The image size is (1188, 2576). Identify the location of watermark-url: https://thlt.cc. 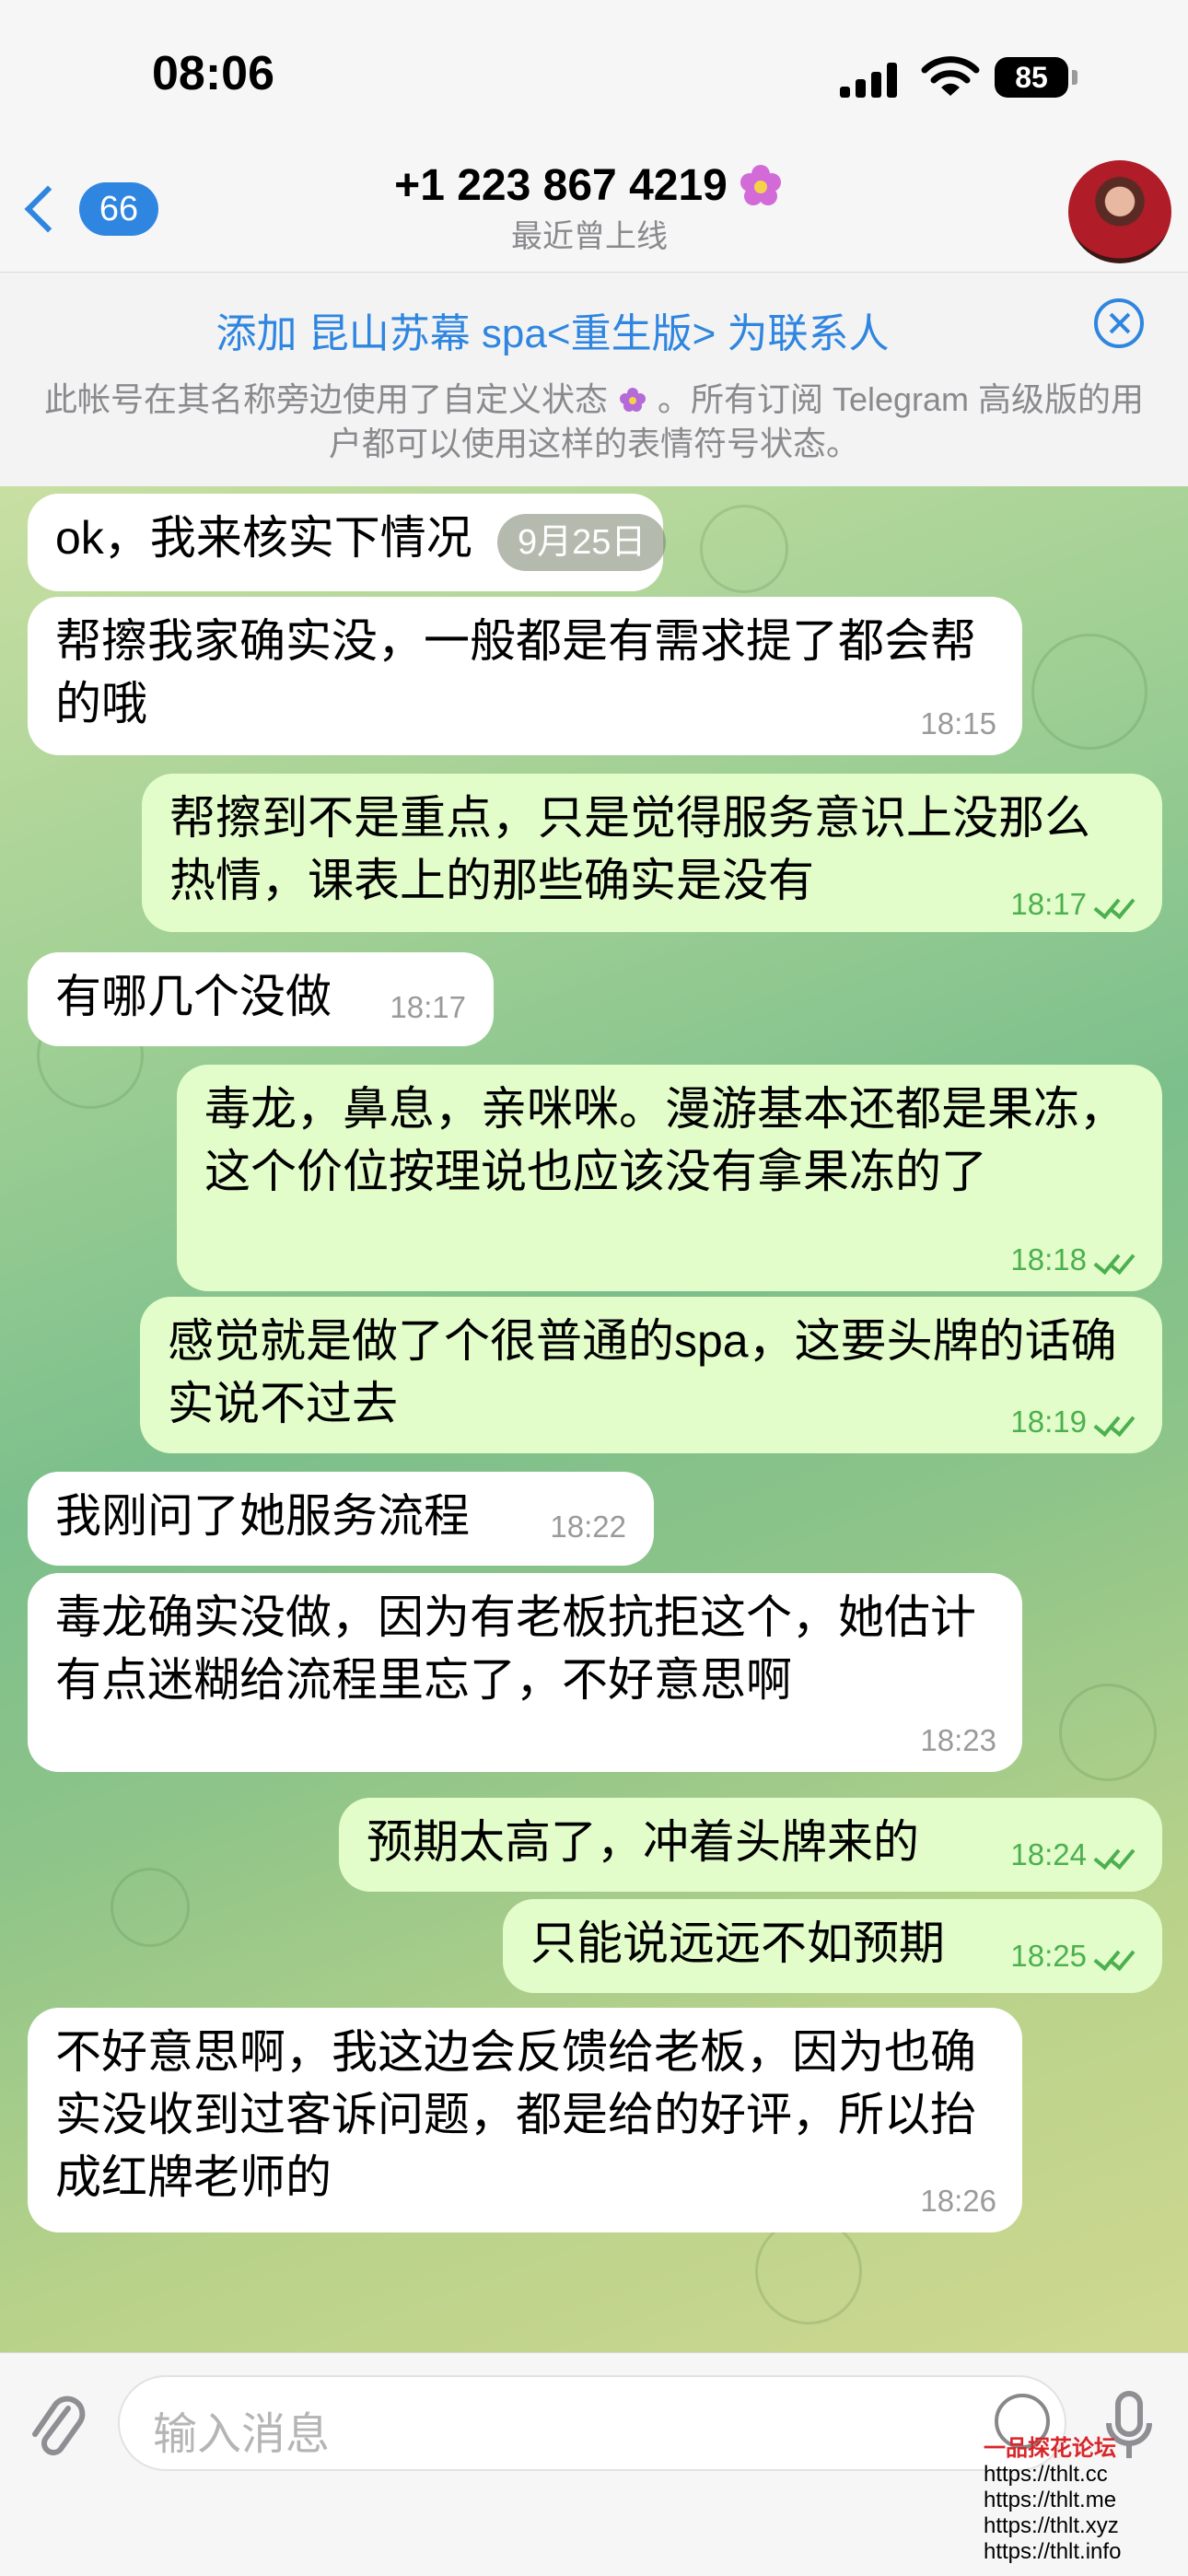
(1046, 2474).